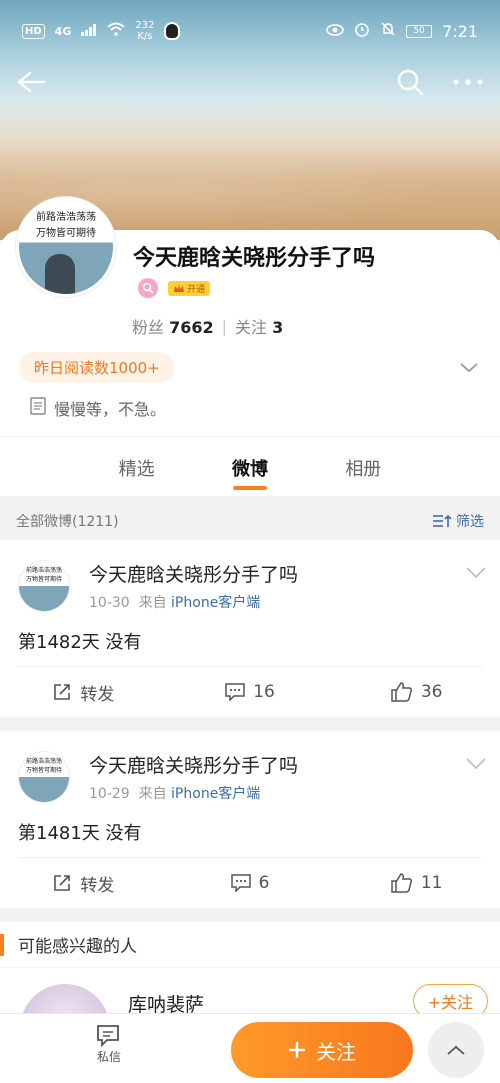 The image size is (500, 1083). Describe the element at coordinates (362, 31) in the screenshot. I see `alarm-icon` at that location.